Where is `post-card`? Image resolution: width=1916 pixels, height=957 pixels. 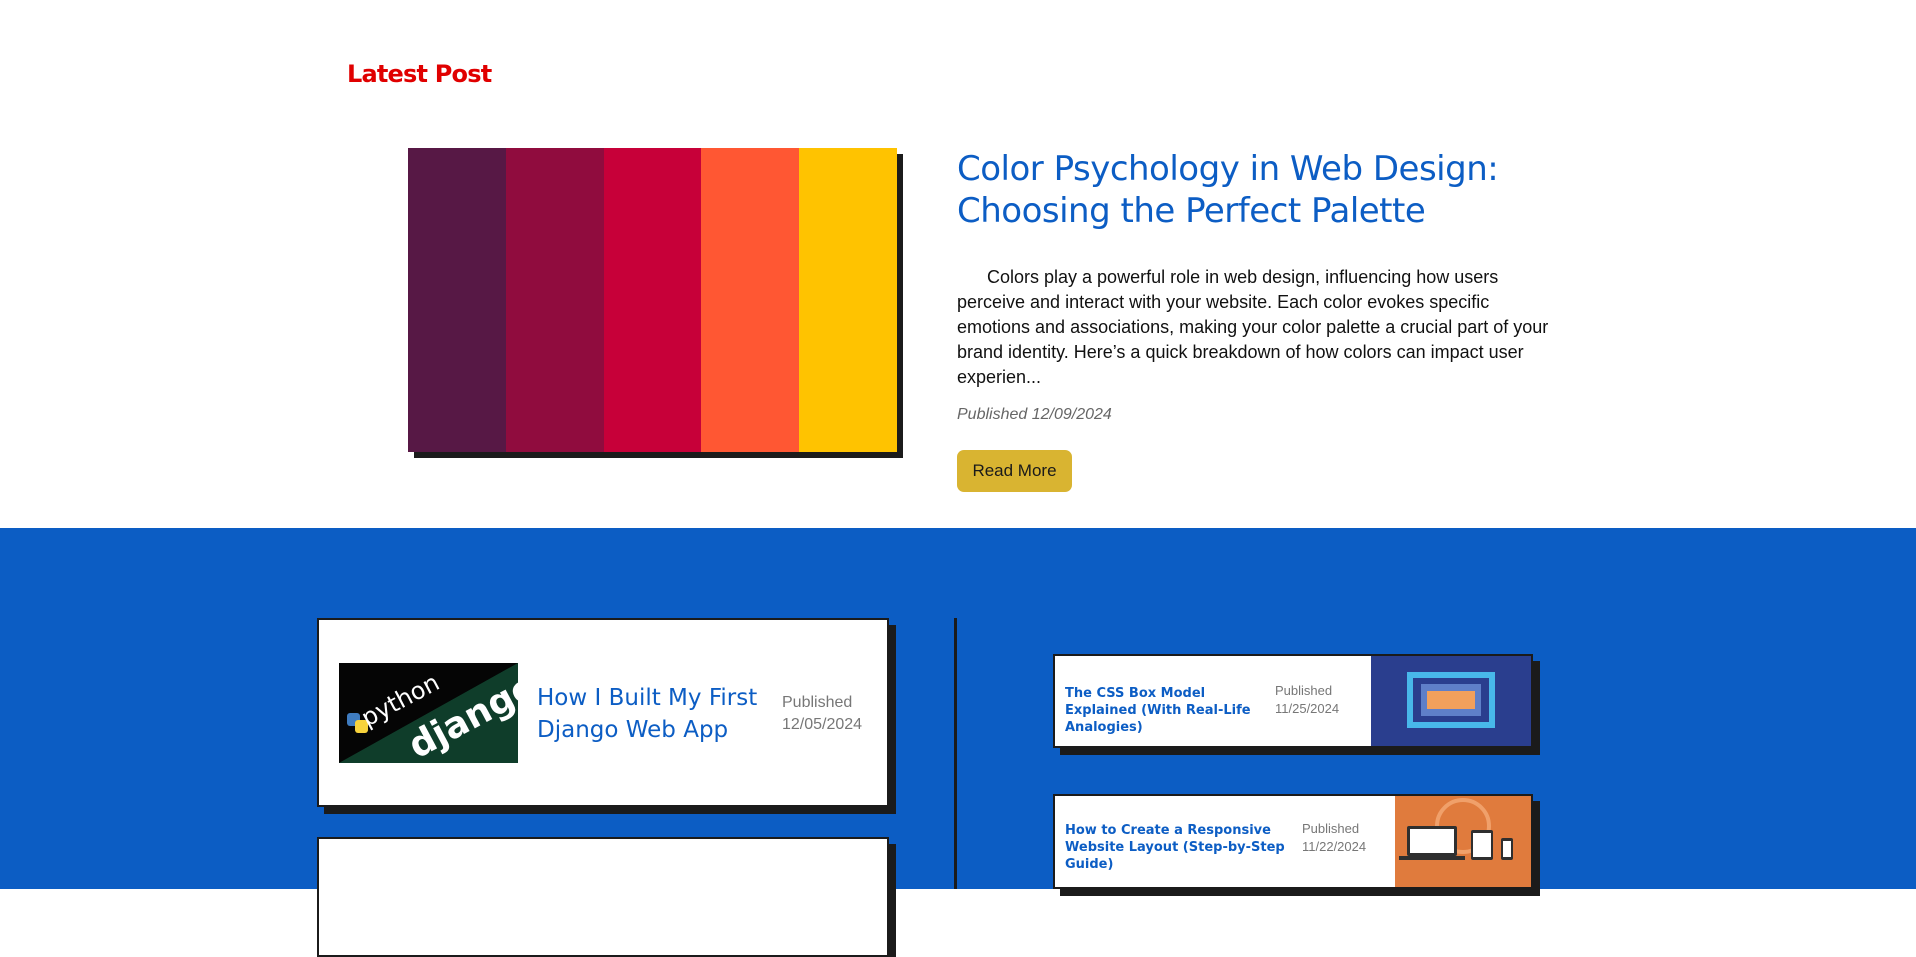 post-card is located at coordinates (603, 897).